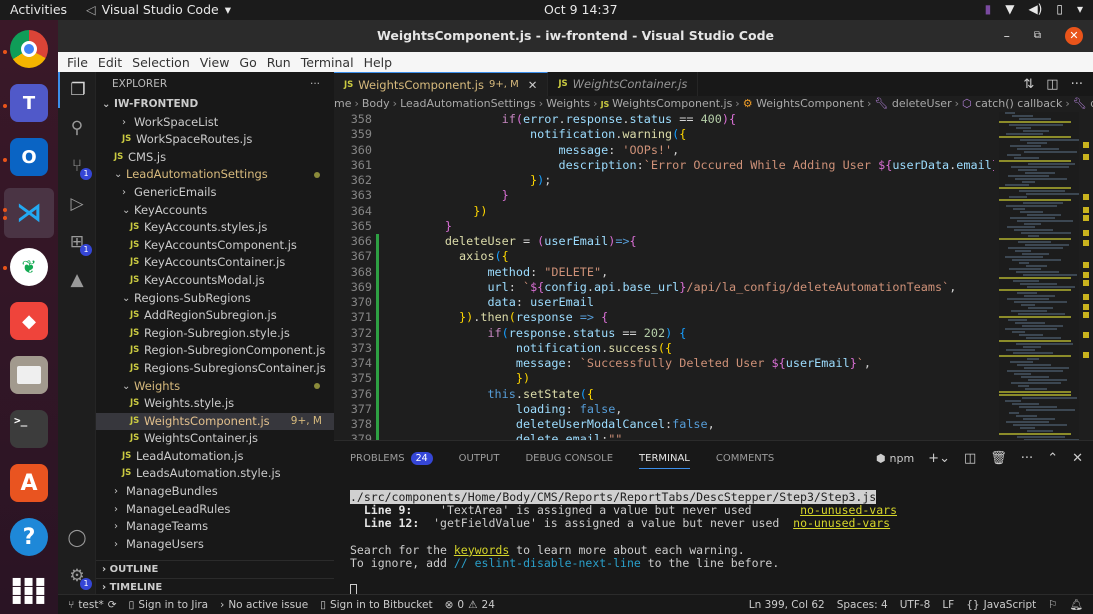  I want to click on menu-help: Help, so click(378, 62).